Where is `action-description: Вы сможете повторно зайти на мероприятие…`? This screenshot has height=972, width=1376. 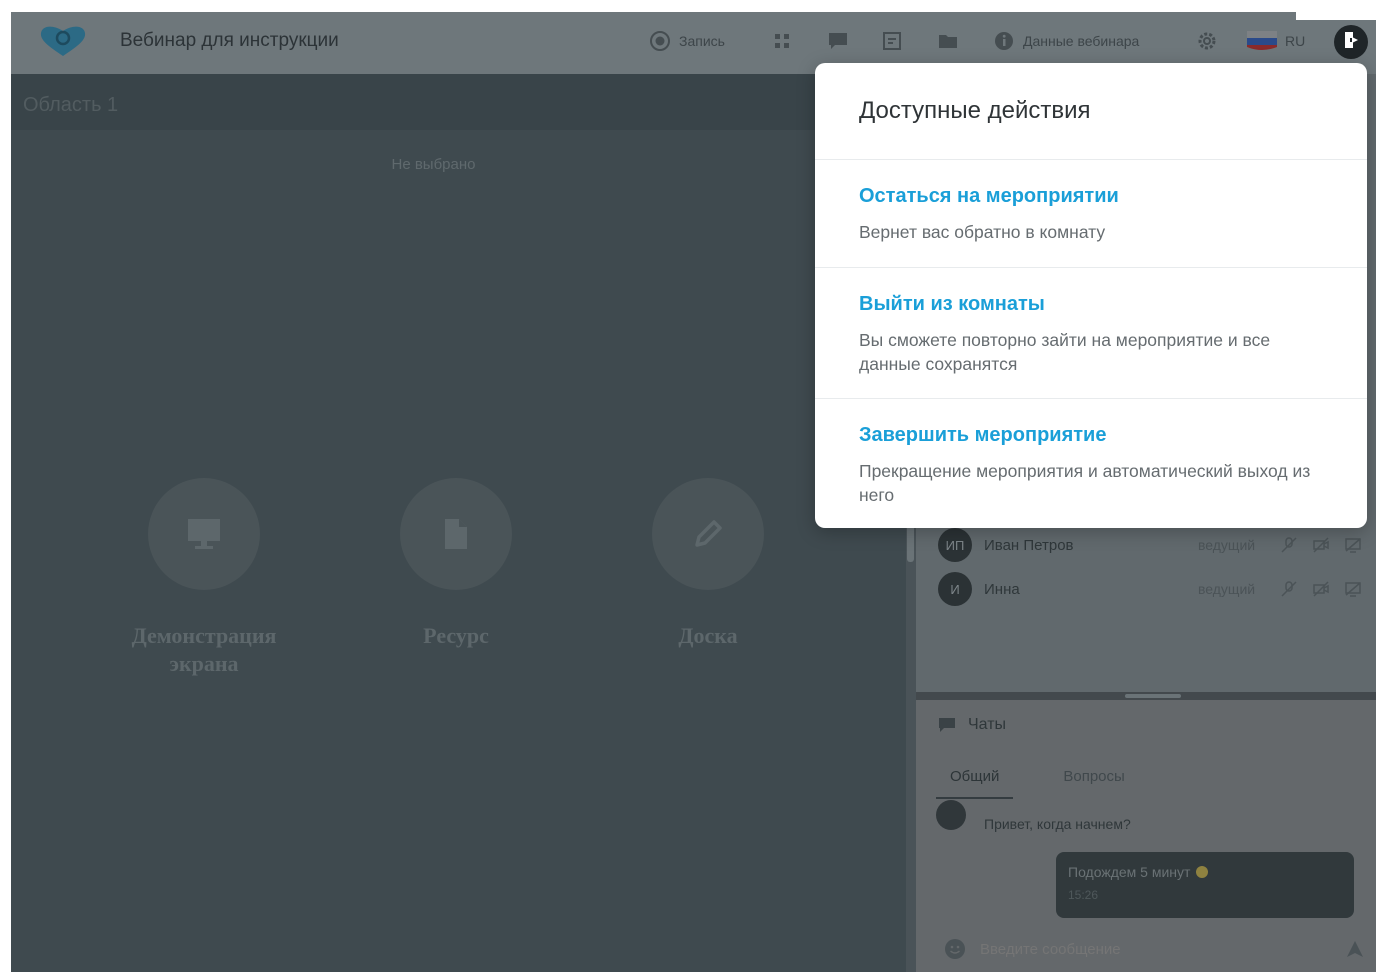 action-description: Вы сможете повторно зайти на мероприятие… is located at coordinates (1065, 352).